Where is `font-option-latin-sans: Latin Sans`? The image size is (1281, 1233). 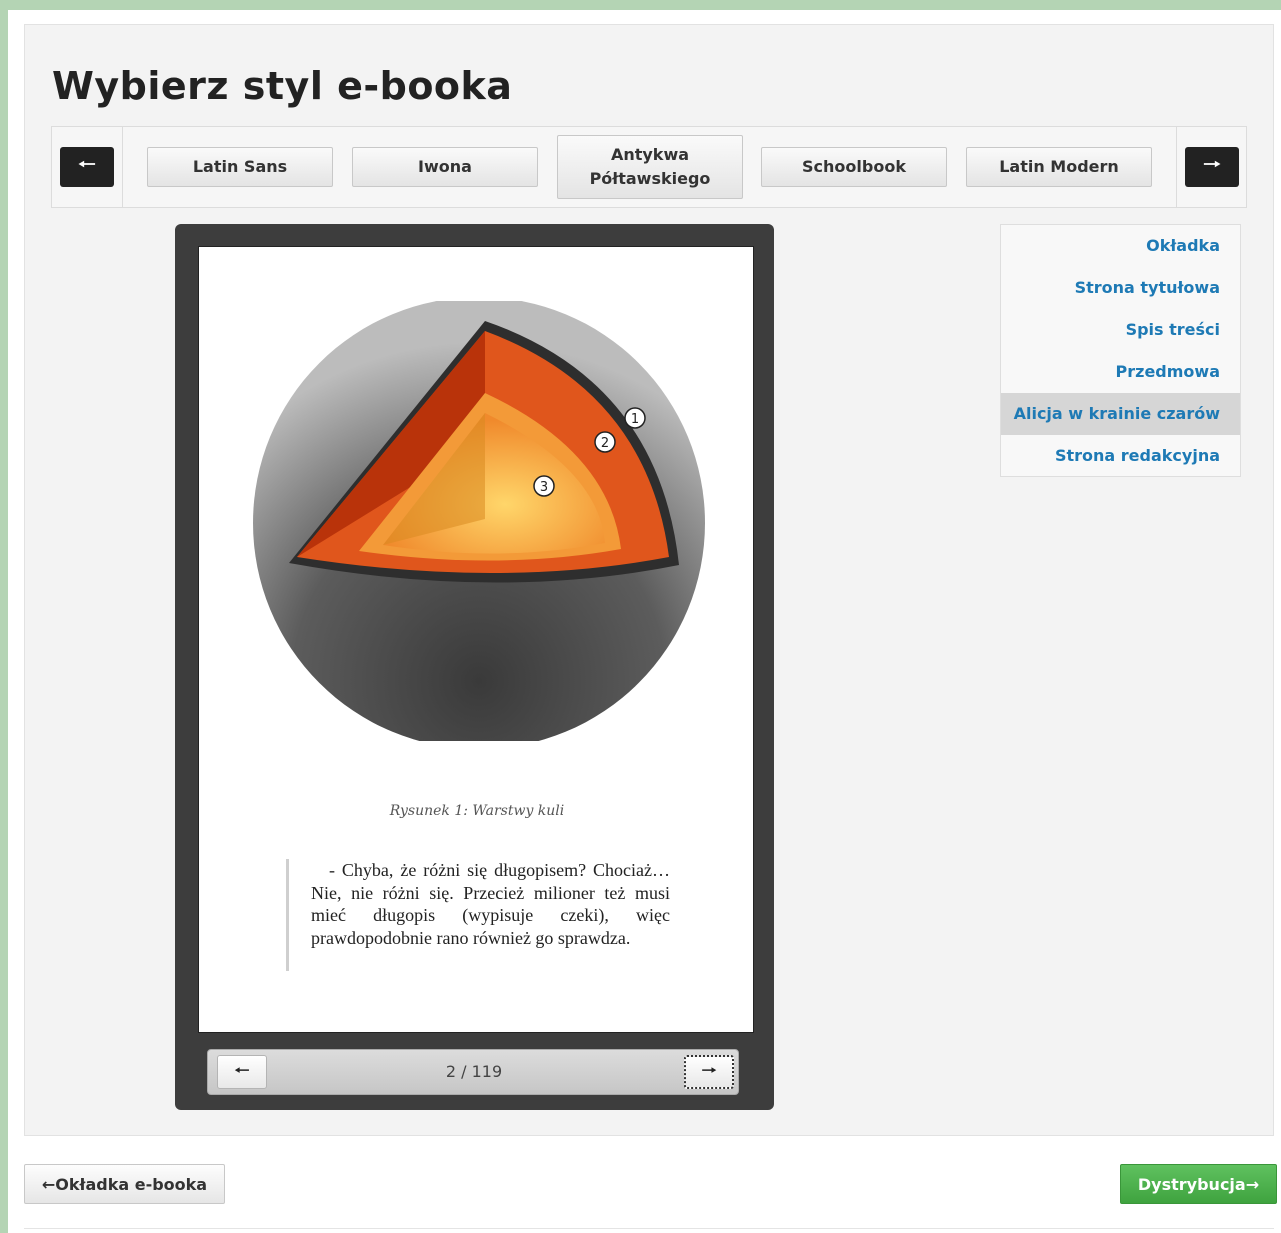 font-option-latin-sans: Latin Sans is located at coordinates (240, 167).